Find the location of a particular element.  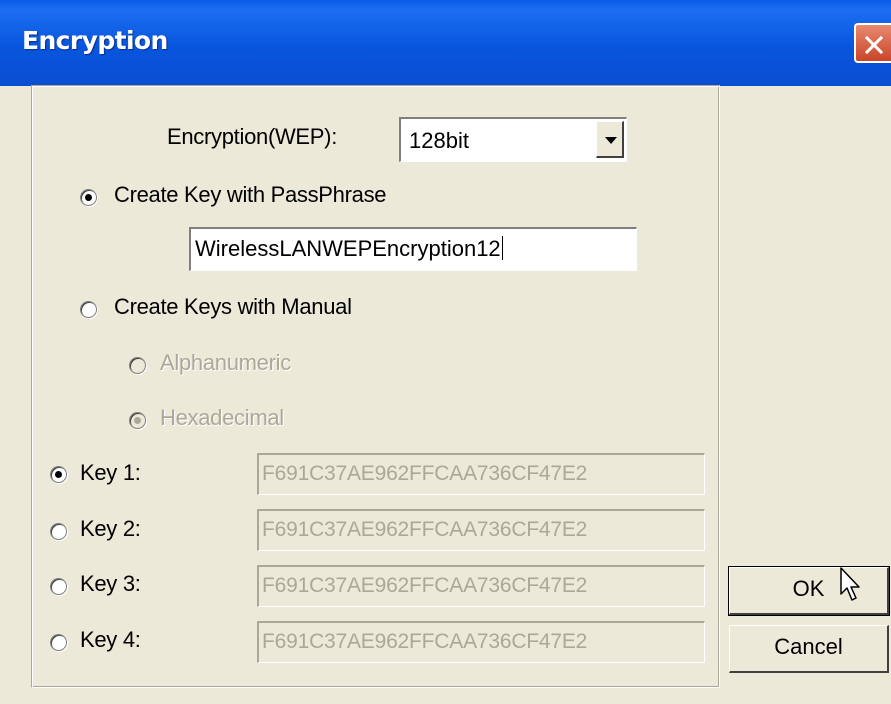

key4-label: Key 4: is located at coordinates (110, 640).